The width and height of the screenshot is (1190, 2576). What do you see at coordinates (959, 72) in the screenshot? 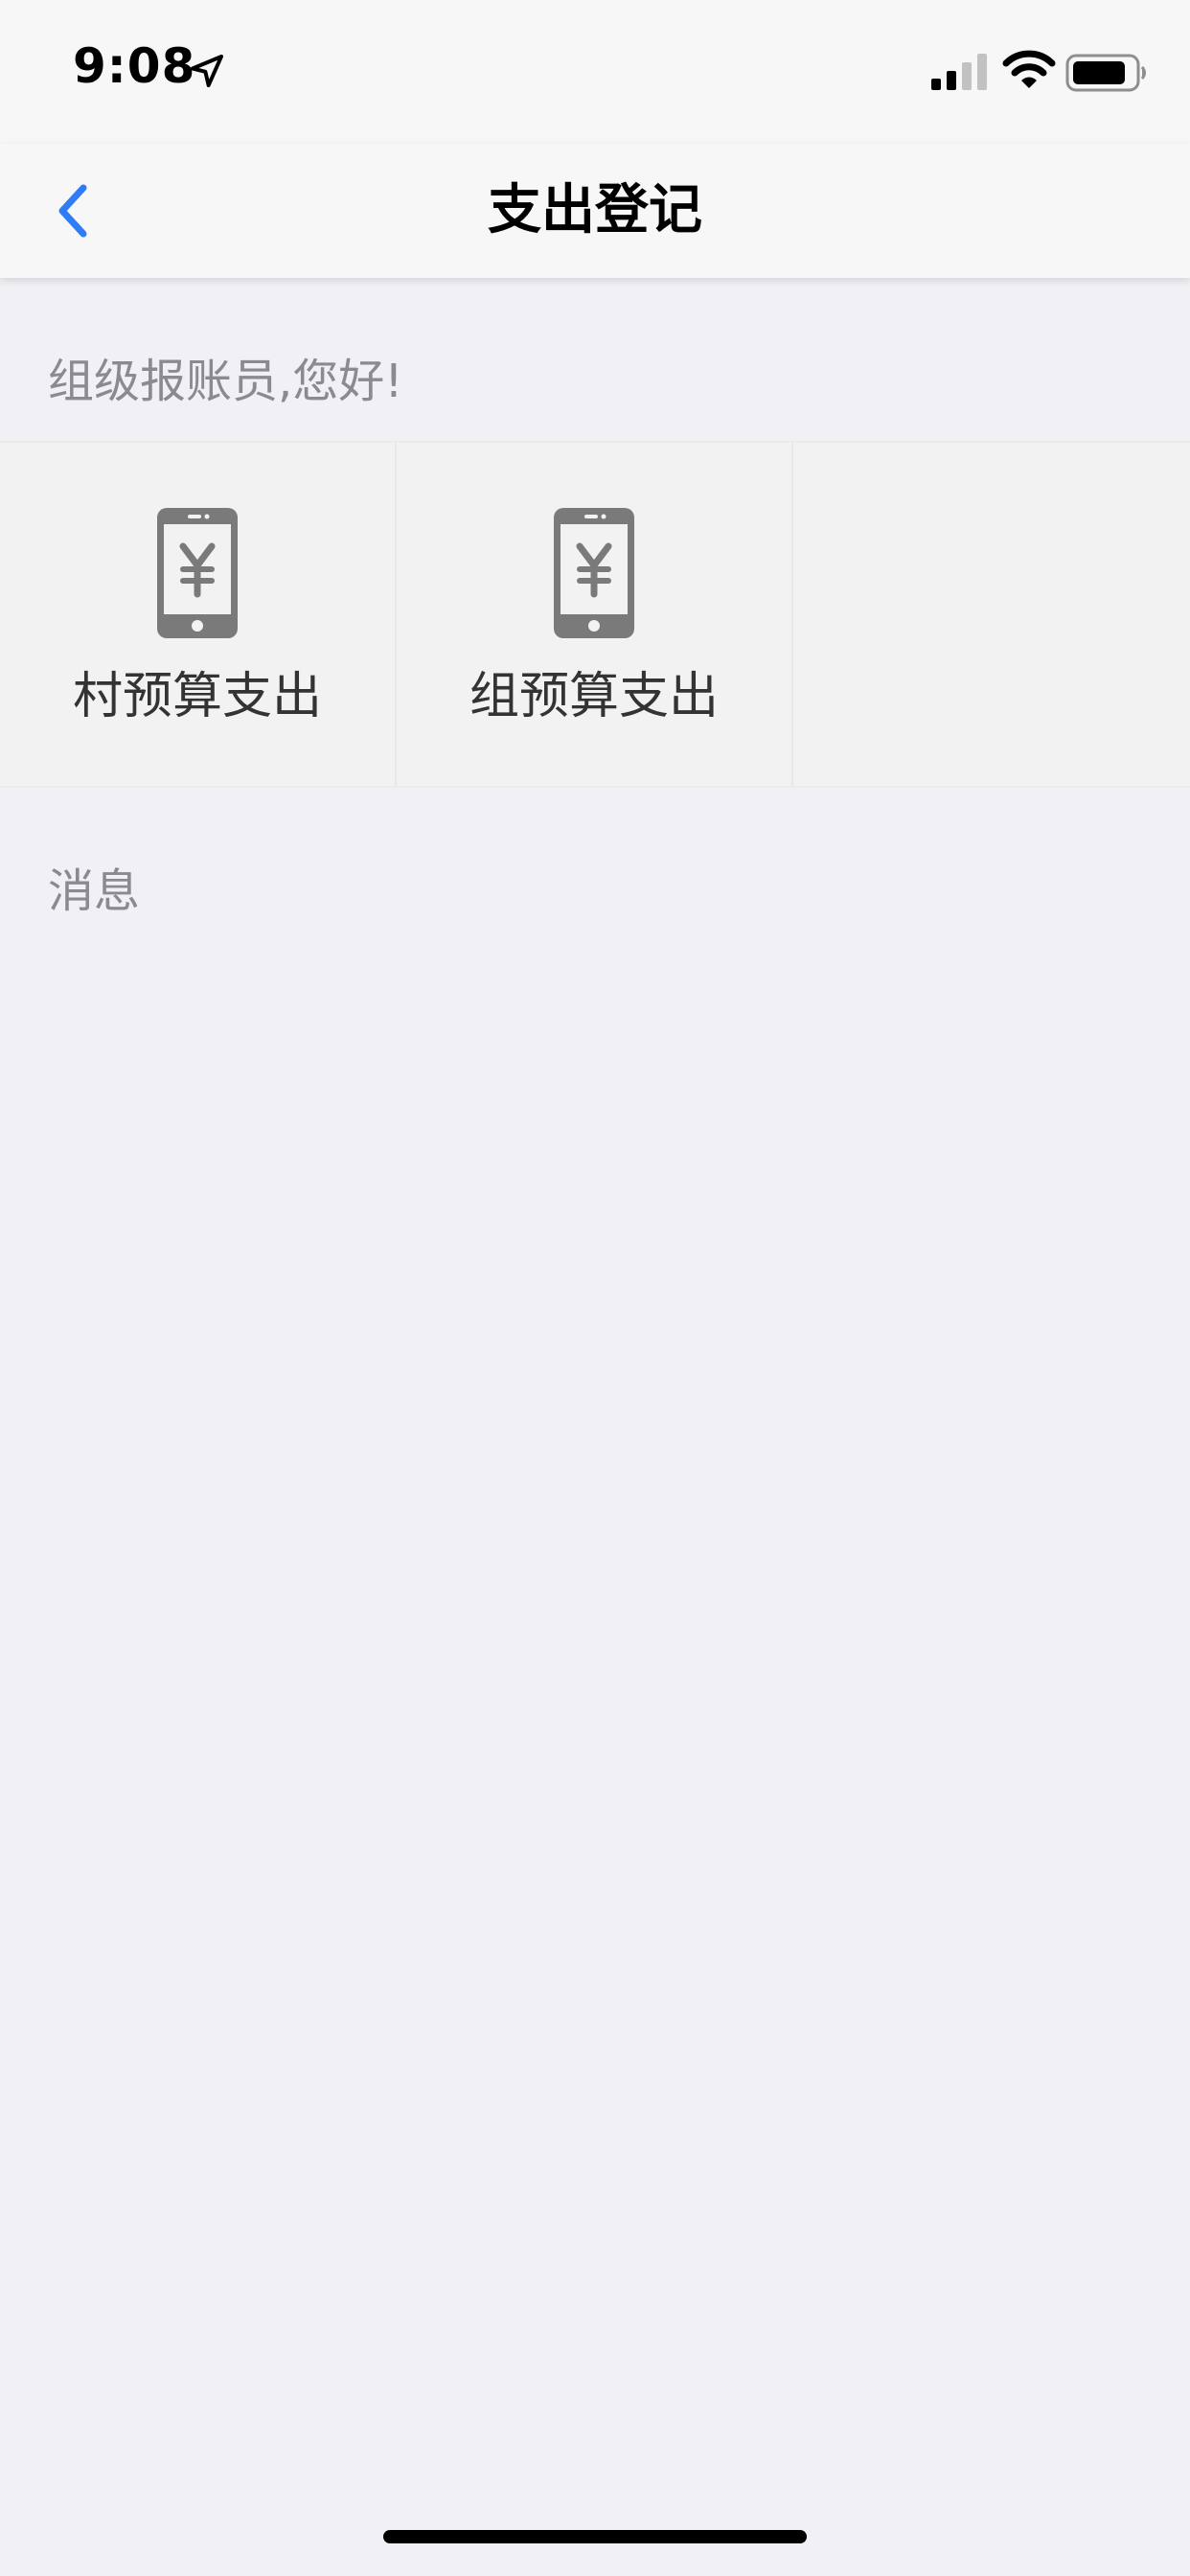
I see `signal-icon` at bounding box center [959, 72].